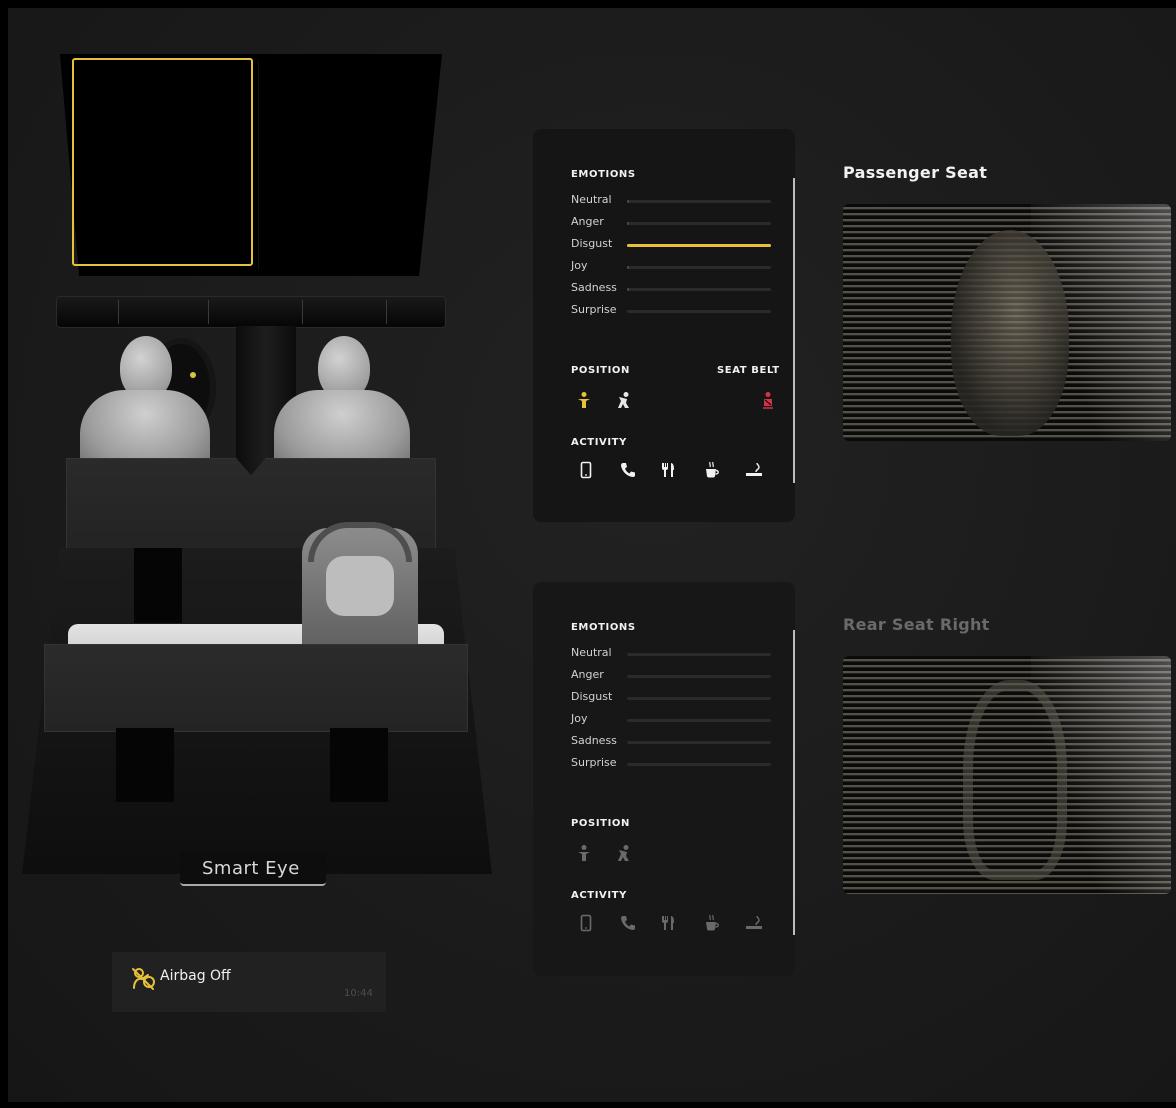 The image size is (1176, 1108). Describe the element at coordinates (251, 312) in the screenshot. I see `dashboard` at that location.